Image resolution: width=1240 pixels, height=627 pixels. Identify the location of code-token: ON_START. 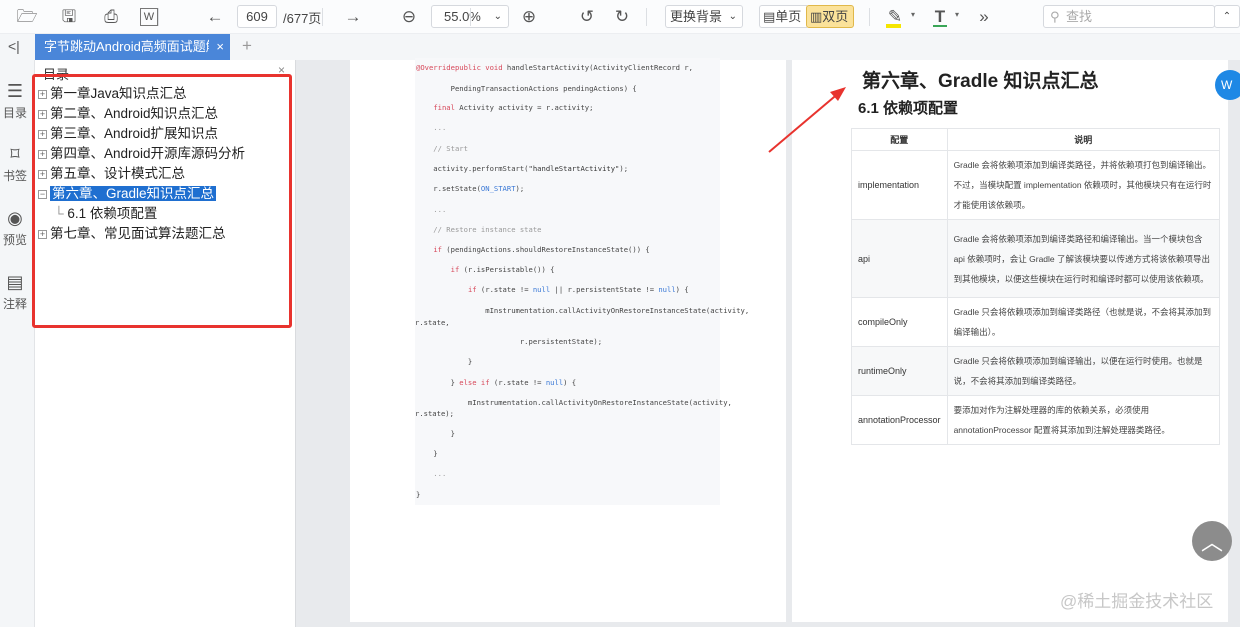
(498, 188).